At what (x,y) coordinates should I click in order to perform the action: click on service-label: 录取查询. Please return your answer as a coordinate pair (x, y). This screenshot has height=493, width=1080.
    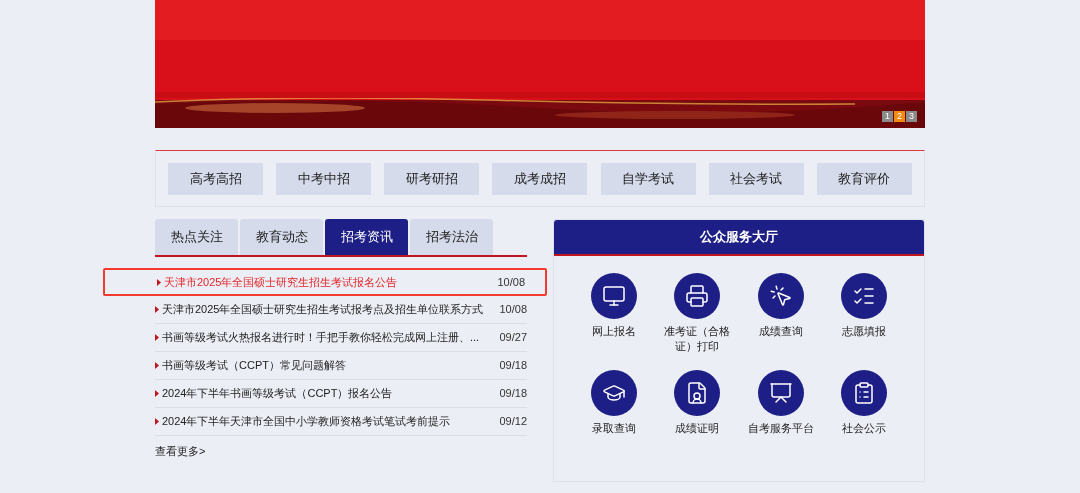
    Looking at the image, I should click on (613, 428).